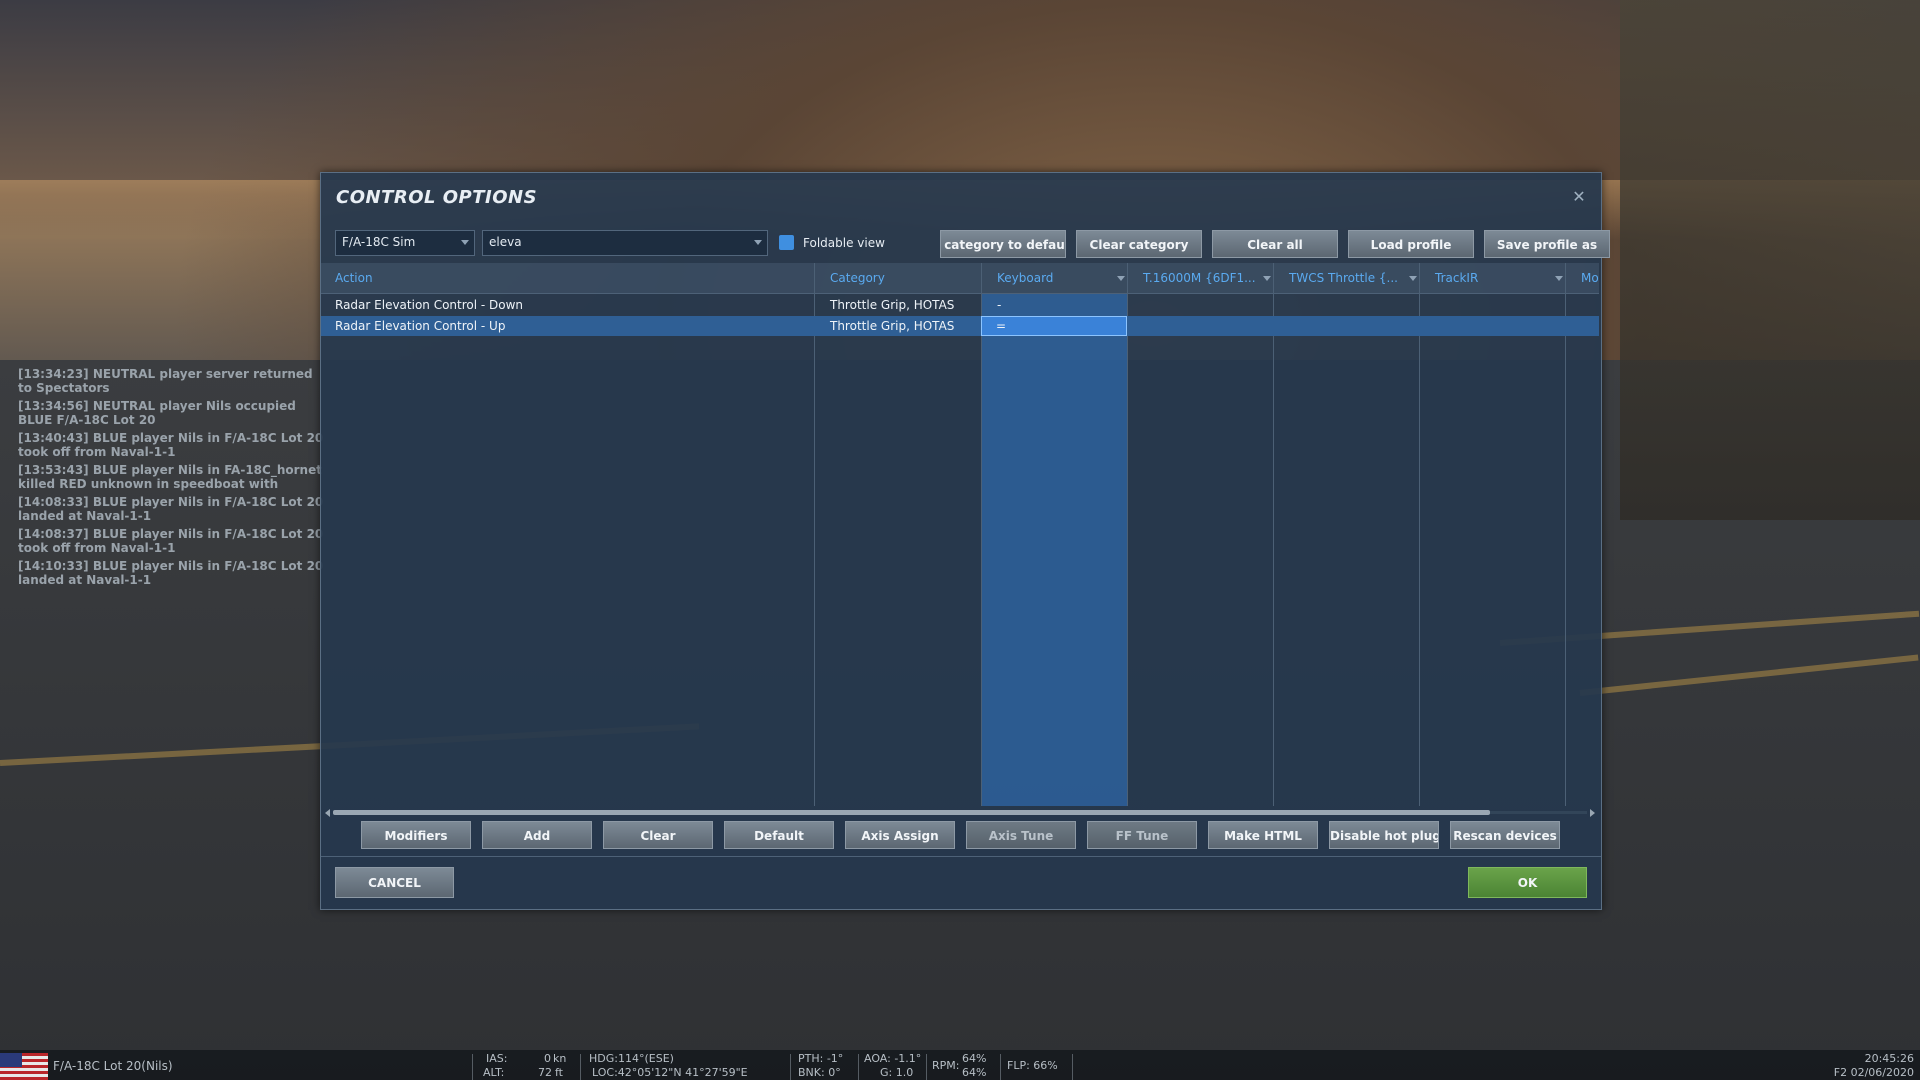  Describe the element at coordinates (961, 856) in the screenshot. I see `footer-divider` at that location.